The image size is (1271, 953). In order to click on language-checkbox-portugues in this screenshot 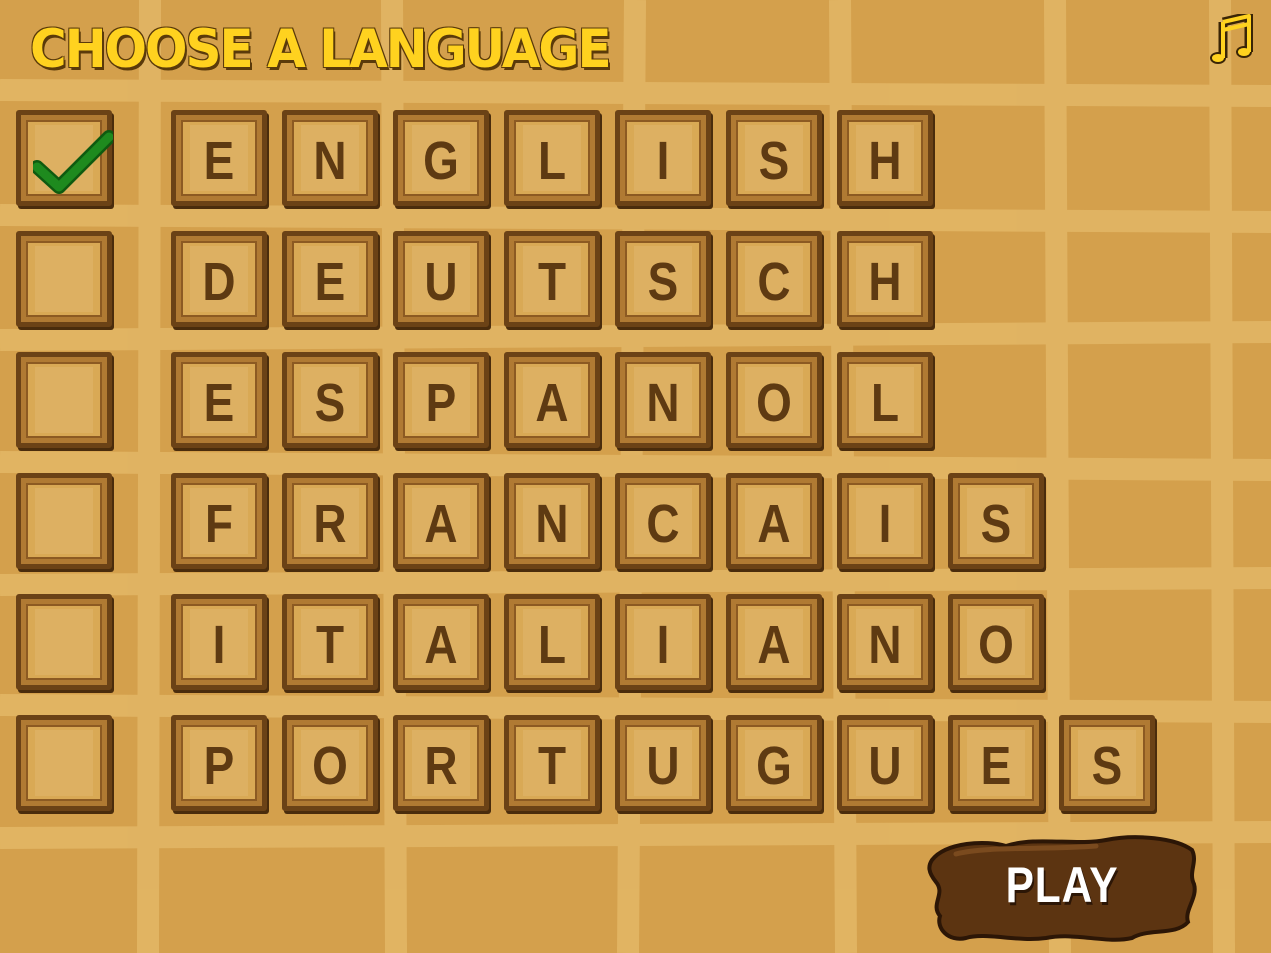, I will do `click(64, 763)`.